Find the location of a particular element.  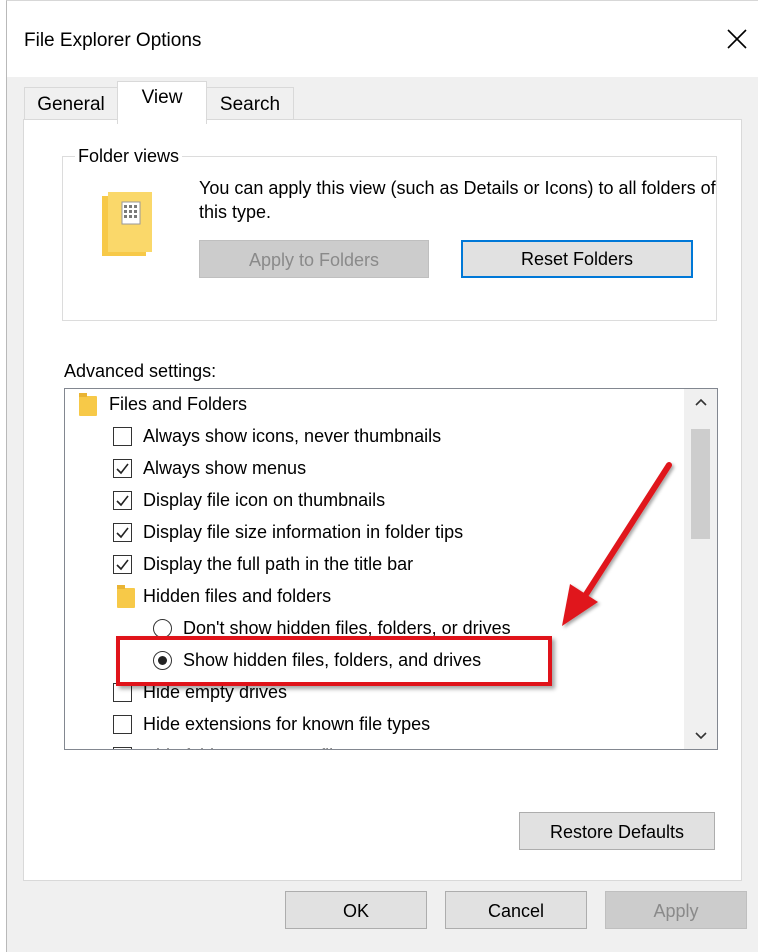

cancel-button: Cancel is located at coordinates (516, 910).